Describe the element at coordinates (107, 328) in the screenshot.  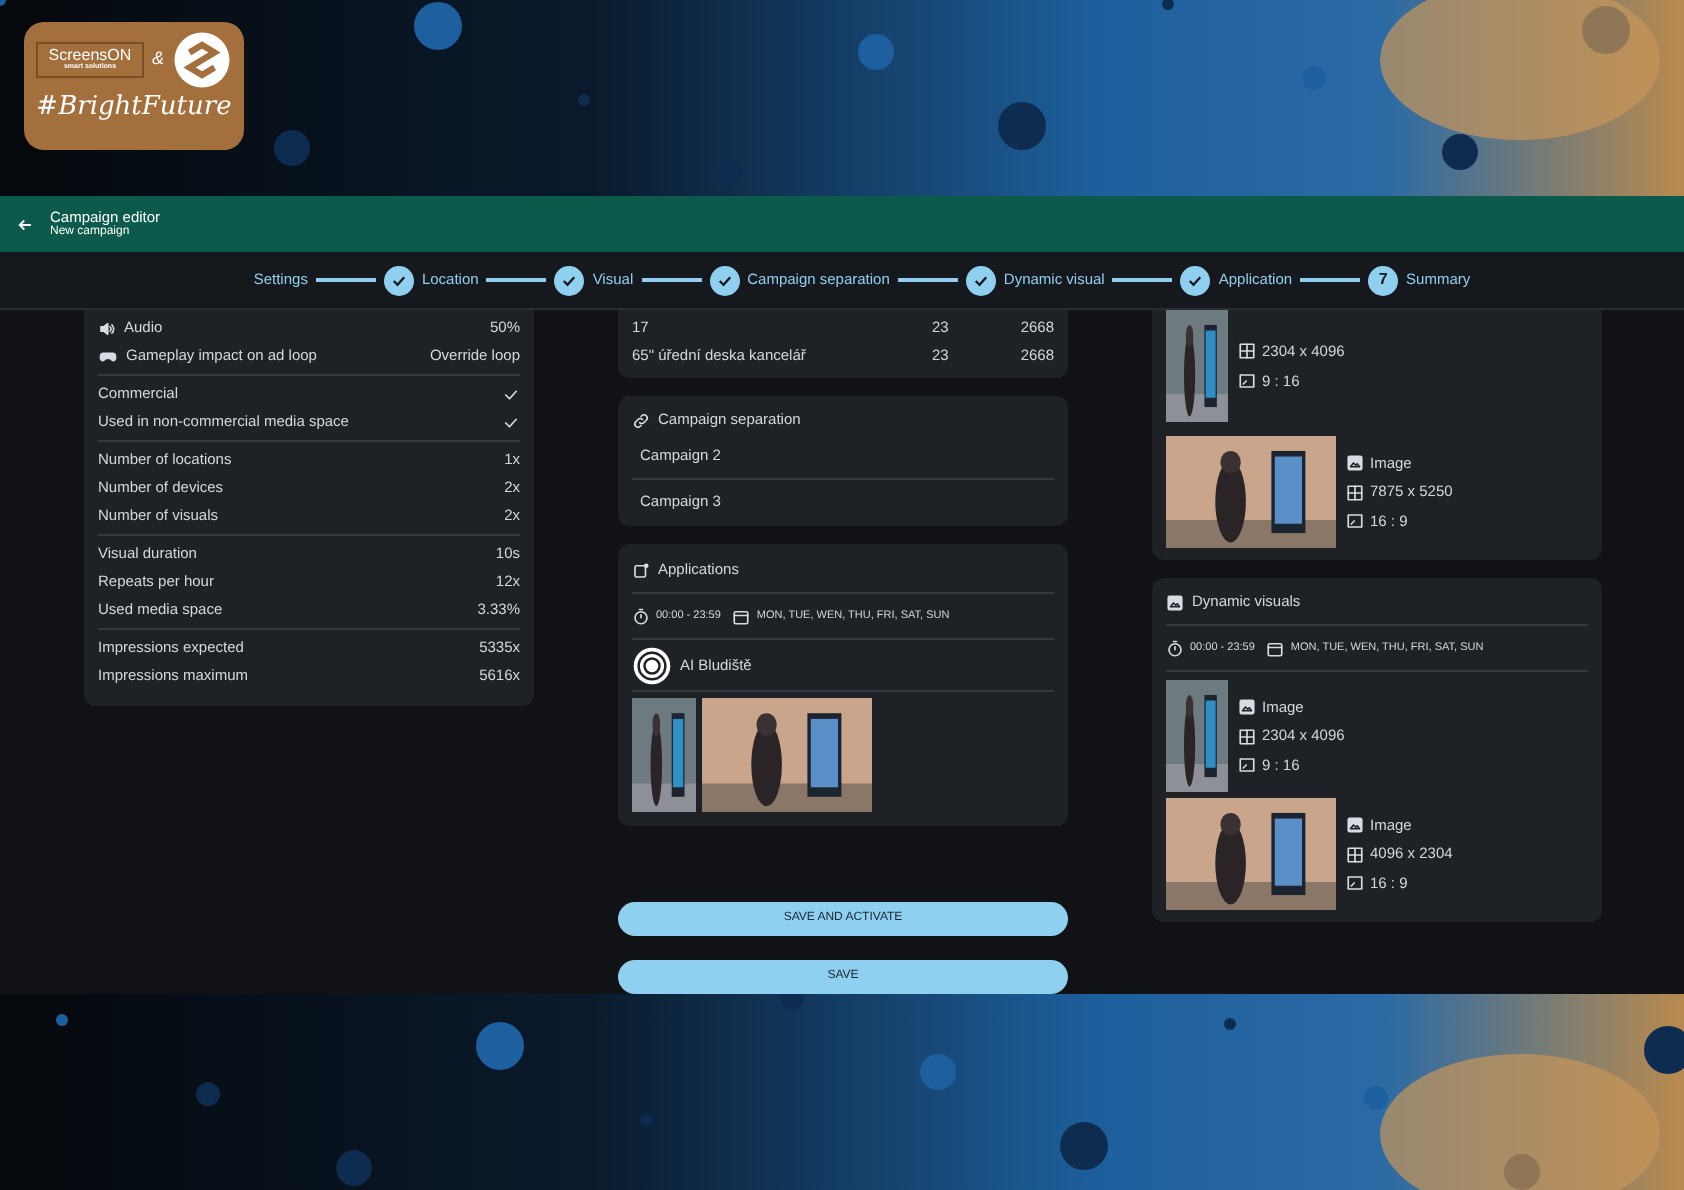
I see `speaker-icon` at that location.